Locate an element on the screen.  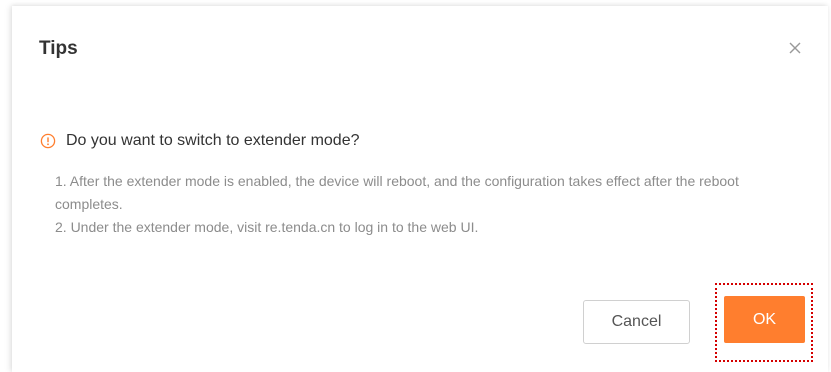
question-text: Do you want to switch to extender mode? is located at coordinates (213, 140).